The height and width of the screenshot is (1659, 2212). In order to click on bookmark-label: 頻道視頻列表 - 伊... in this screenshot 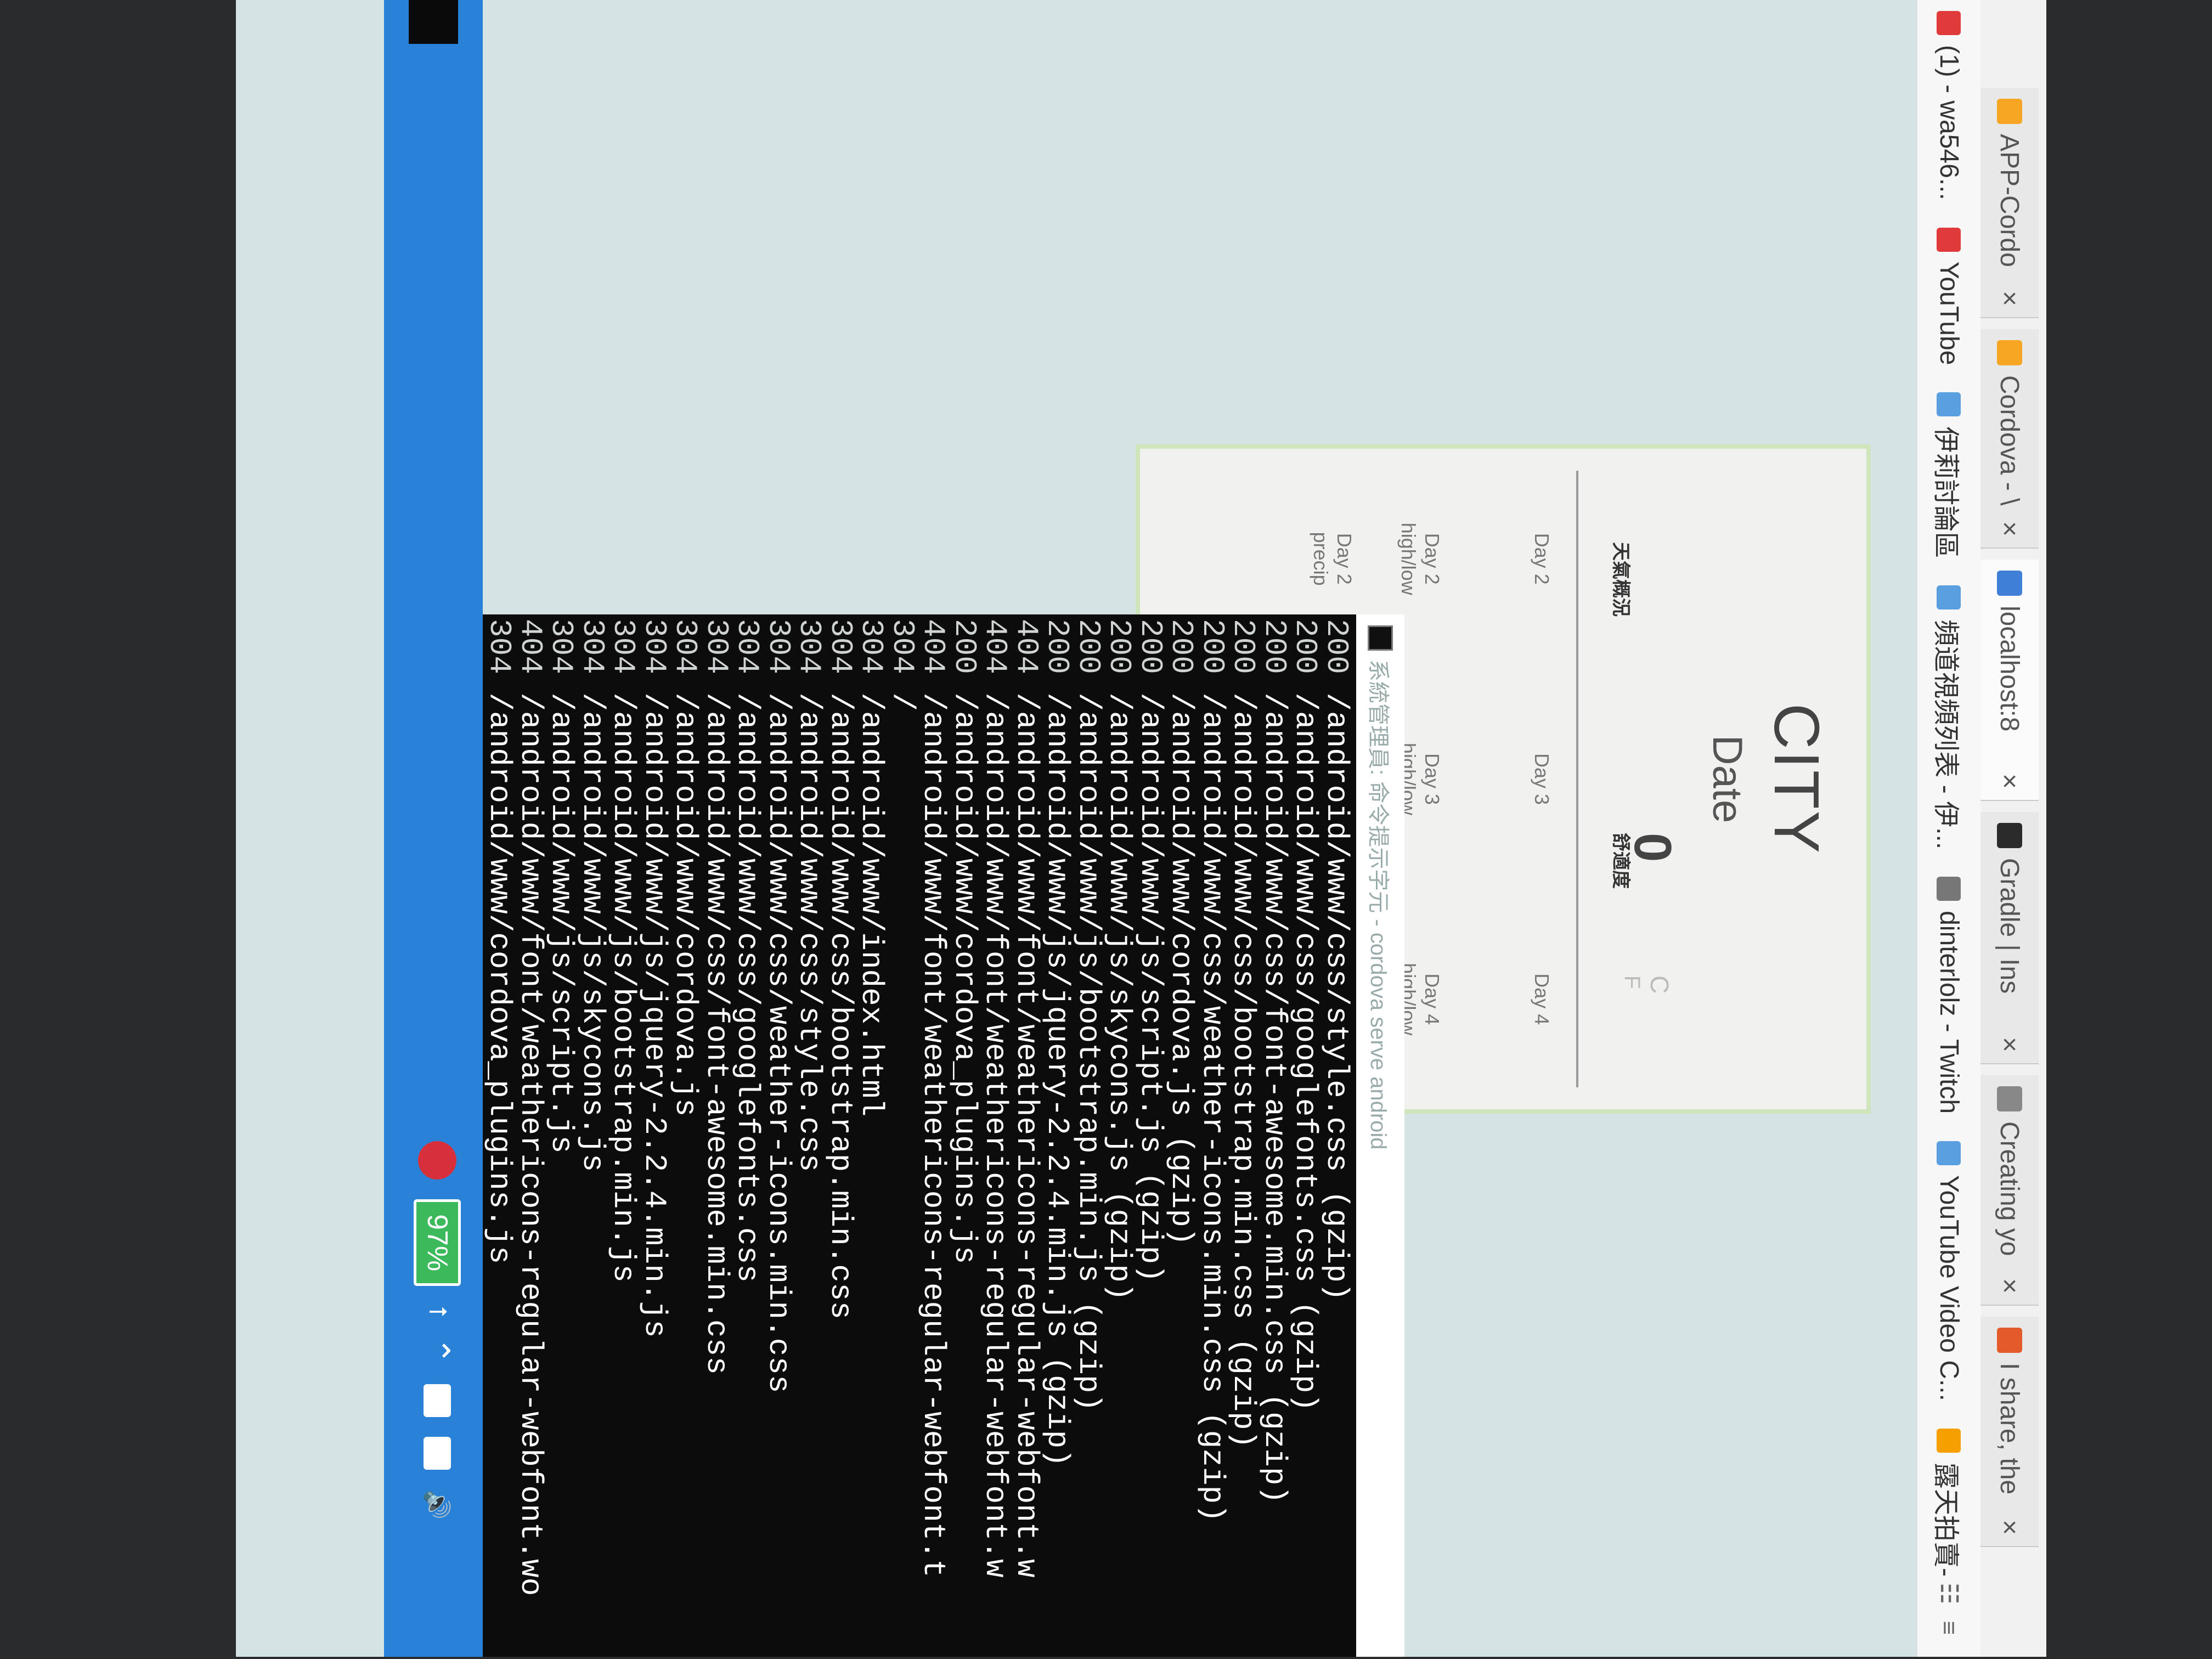, I will do `click(1946, 735)`.